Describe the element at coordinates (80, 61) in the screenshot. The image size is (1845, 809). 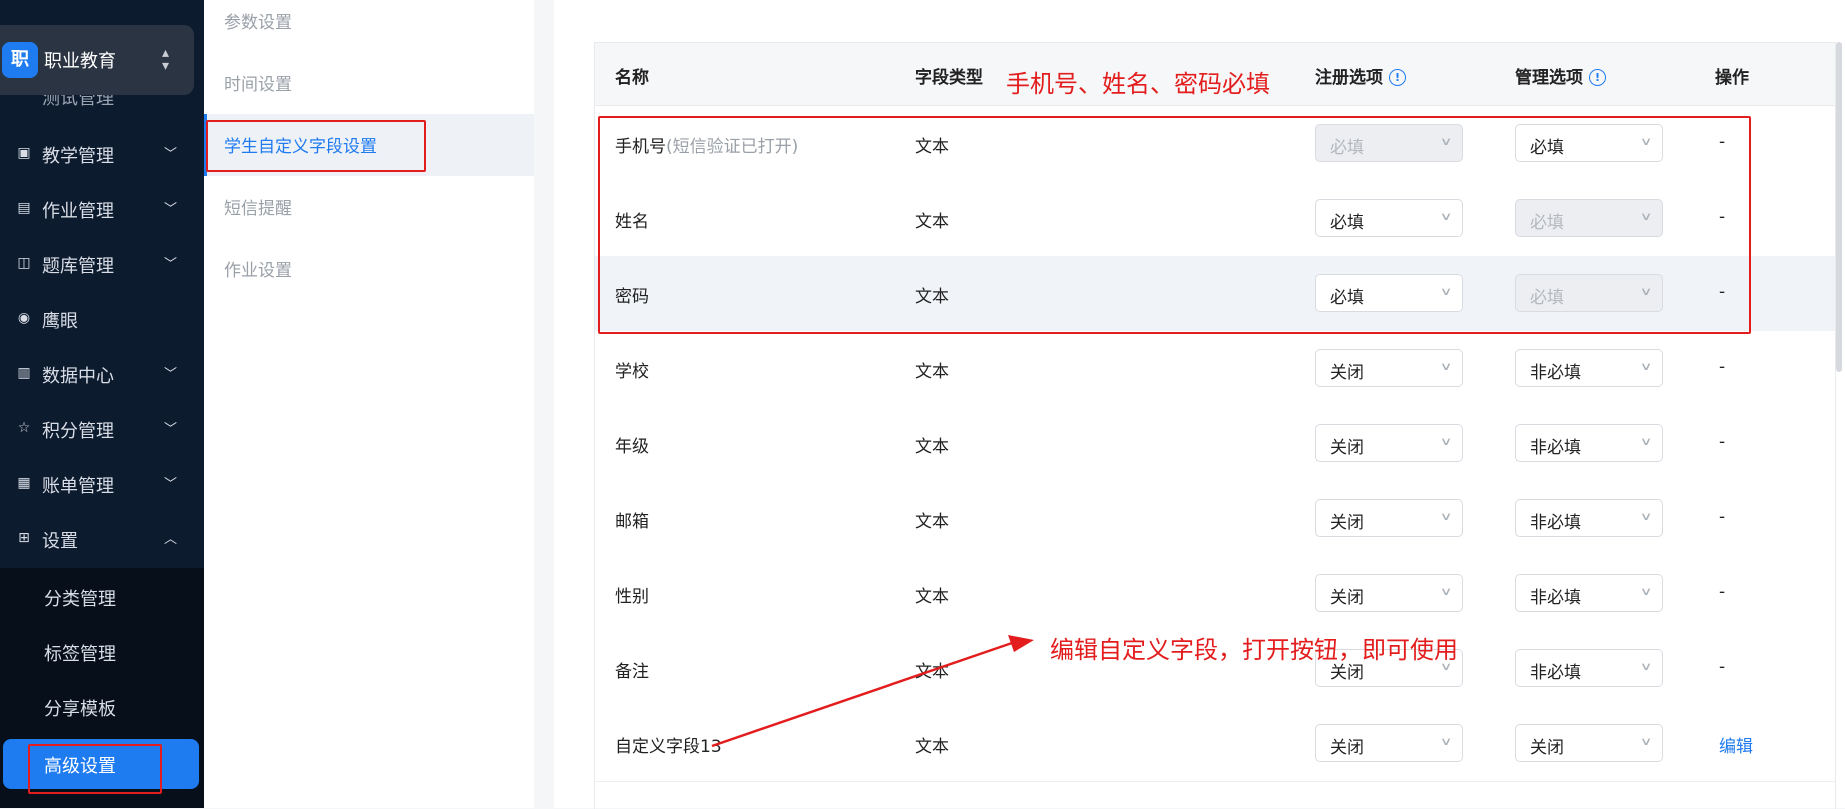
I see `org-name: 职业教育` at that location.